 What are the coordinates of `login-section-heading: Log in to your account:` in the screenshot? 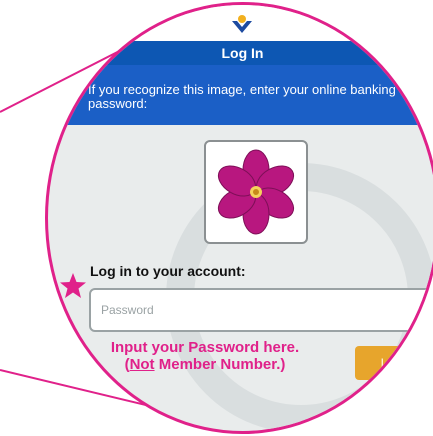 It's located at (168, 271).